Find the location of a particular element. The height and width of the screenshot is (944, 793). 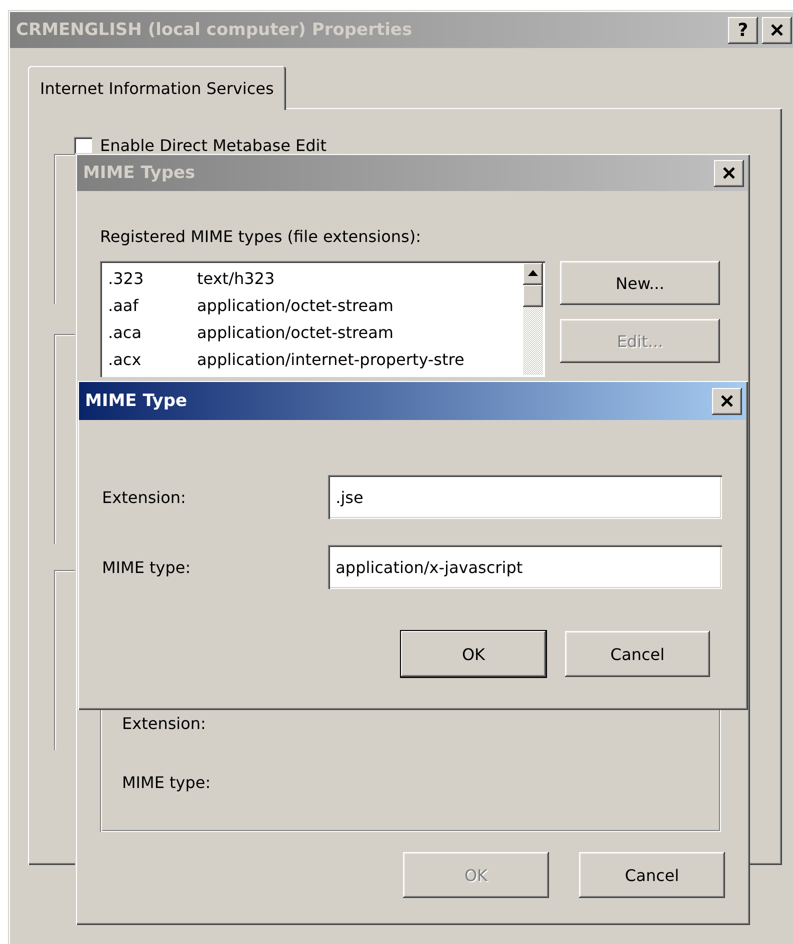

list-item: .acx application/internet-property-stre is located at coordinates (312, 359).